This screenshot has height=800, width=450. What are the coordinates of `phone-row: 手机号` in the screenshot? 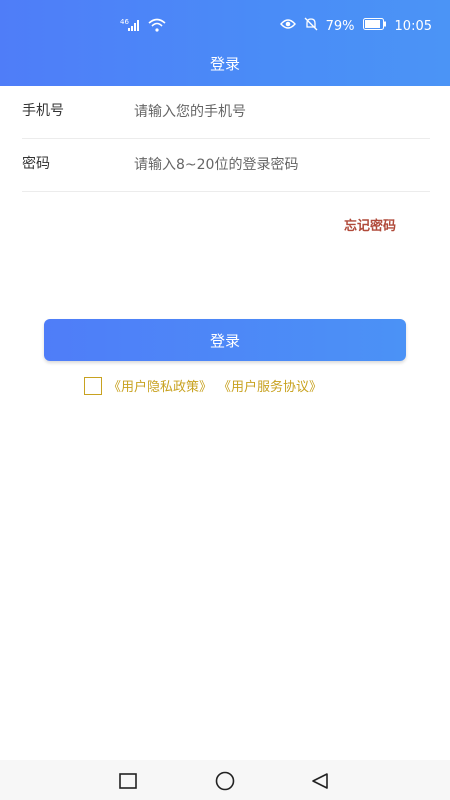 It's located at (226, 112).